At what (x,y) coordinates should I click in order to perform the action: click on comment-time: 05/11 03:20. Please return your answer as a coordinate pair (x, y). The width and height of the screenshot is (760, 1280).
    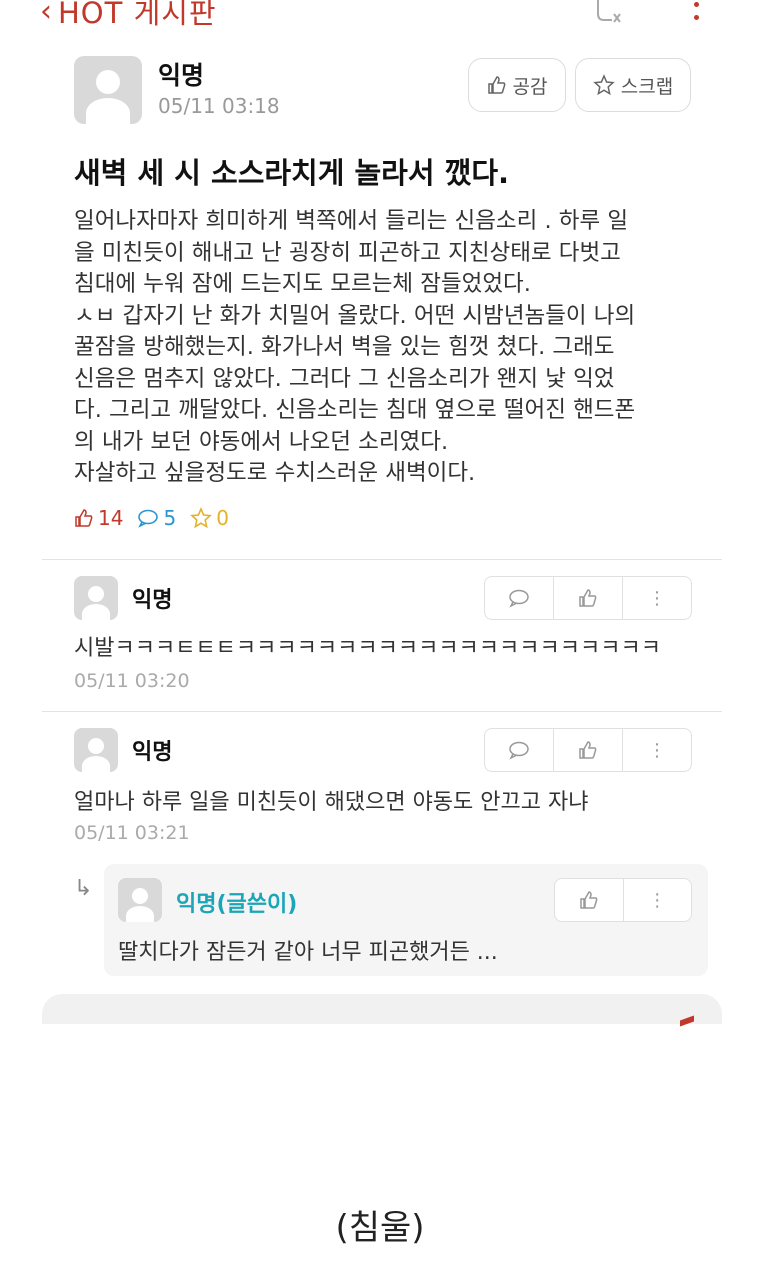
    Looking at the image, I should click on (132, 681).